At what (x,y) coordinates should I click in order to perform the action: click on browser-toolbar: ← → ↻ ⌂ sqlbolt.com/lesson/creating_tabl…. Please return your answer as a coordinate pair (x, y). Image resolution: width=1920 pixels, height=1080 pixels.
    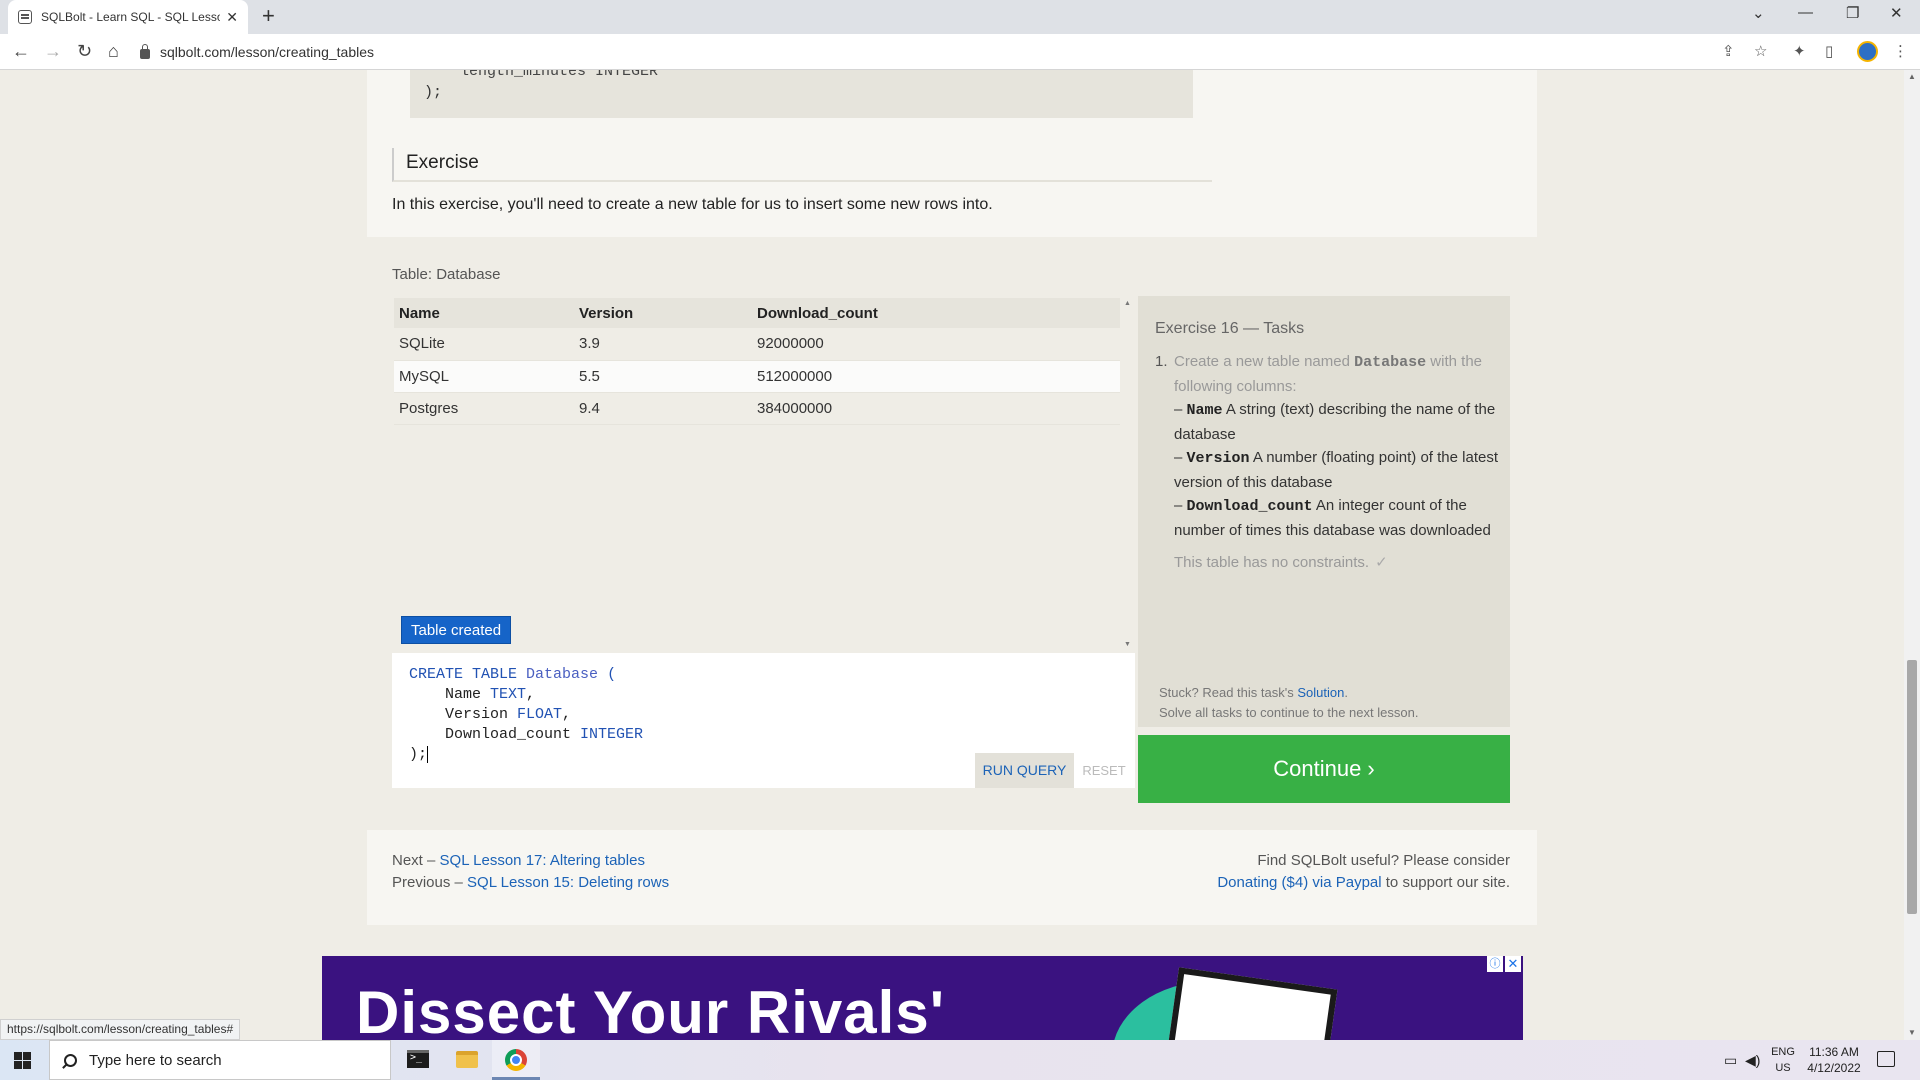
    Looking at the image, I should click on (960, 52).